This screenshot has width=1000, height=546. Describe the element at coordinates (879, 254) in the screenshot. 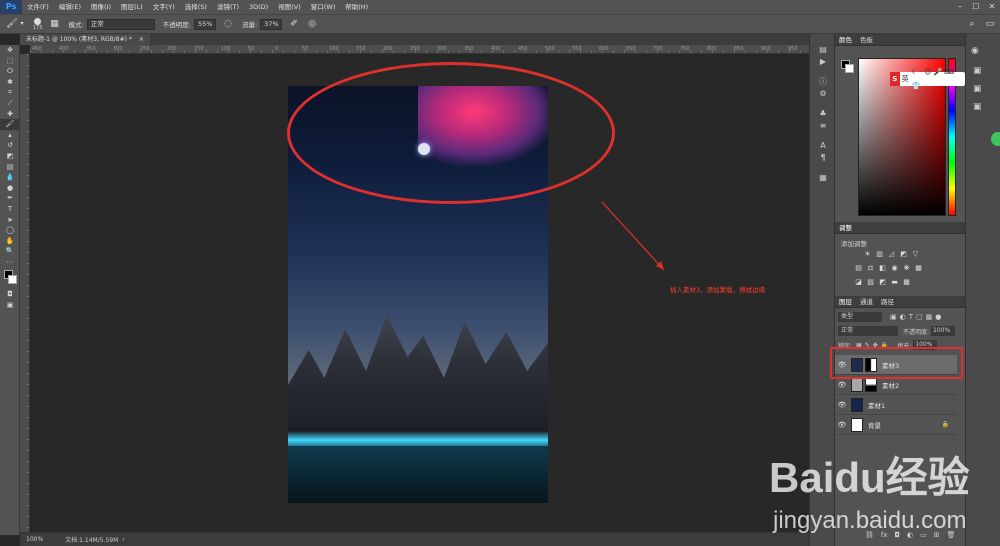

I see `levels-icon: ▥` at that location.